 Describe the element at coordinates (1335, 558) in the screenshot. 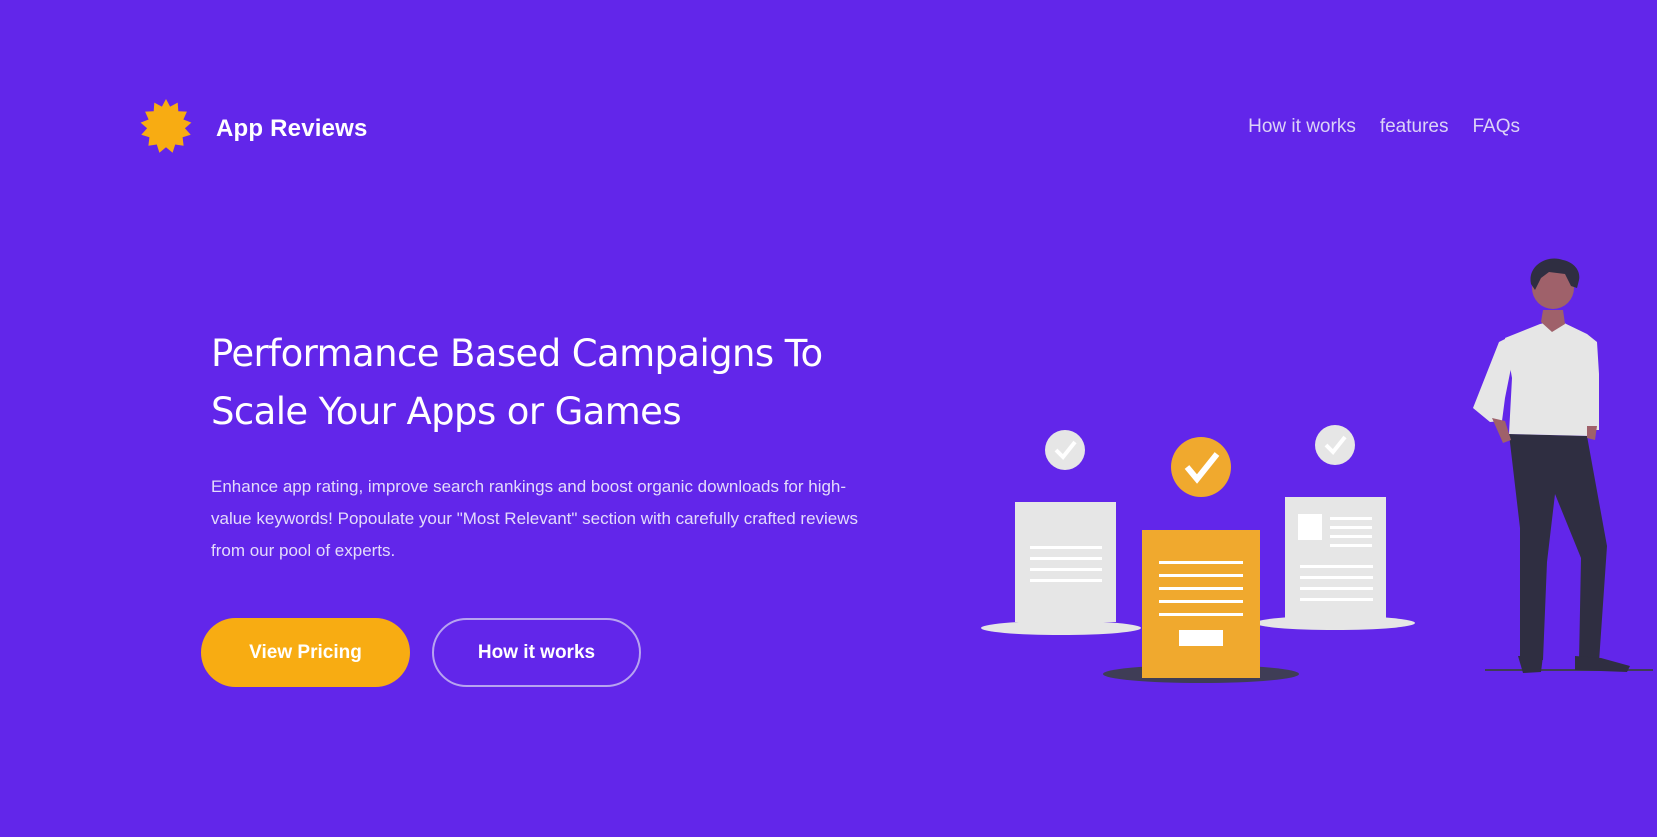

I see `right-document` at that location.